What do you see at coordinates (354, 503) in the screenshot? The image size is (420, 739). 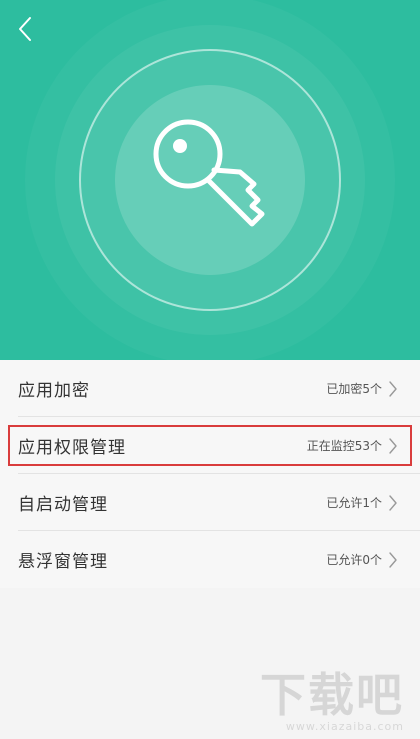 I see `row-status: 已允许1个` at bounding box center [354, 503].